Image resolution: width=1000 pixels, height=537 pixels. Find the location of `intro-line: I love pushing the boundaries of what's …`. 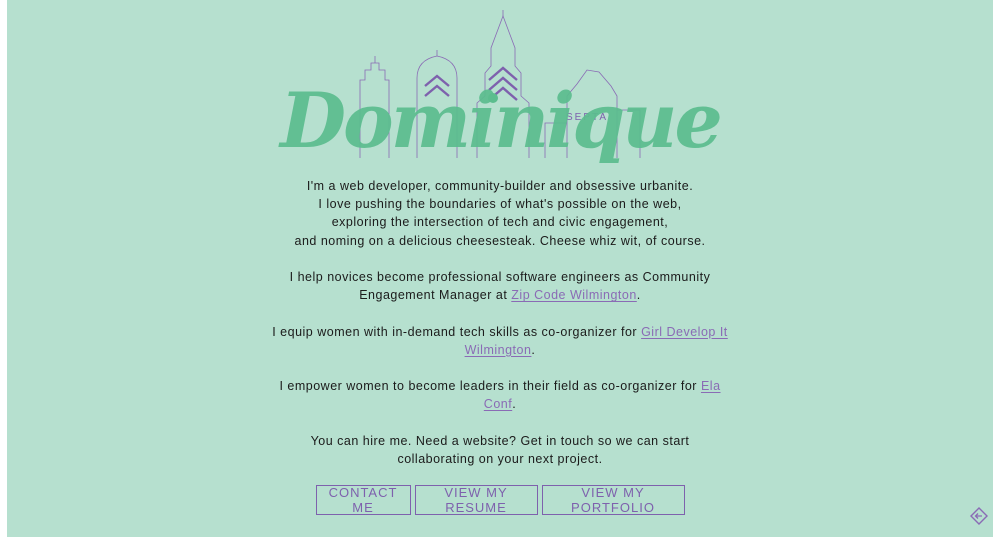

intro-line: I love pushing the boundaries of what's … is located at coordinates (500, 204).